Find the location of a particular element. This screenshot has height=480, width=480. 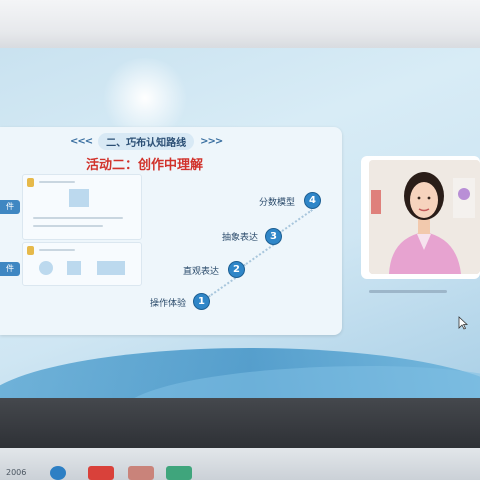

step-number-2: 2 is located at coordinates (236, 269).